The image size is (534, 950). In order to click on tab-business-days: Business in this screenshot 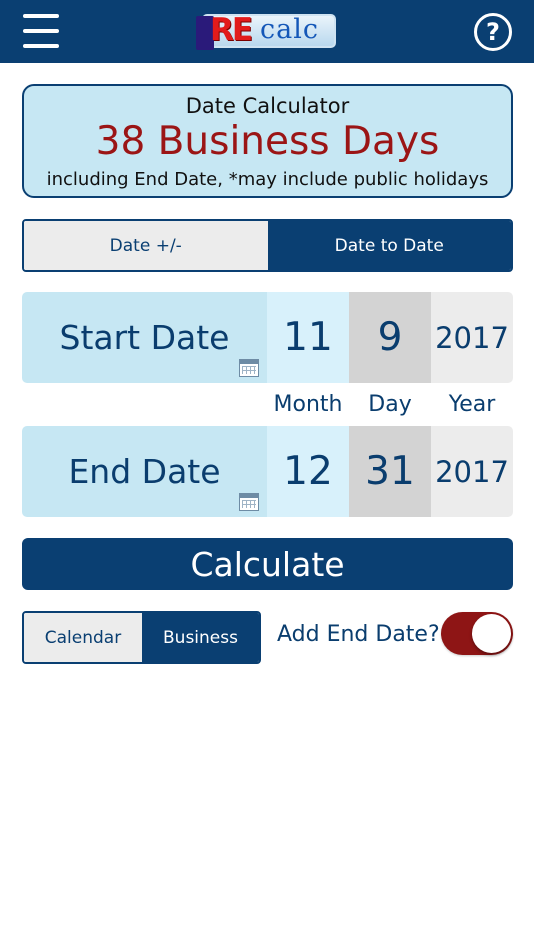, I will do `click(200, 637)`.